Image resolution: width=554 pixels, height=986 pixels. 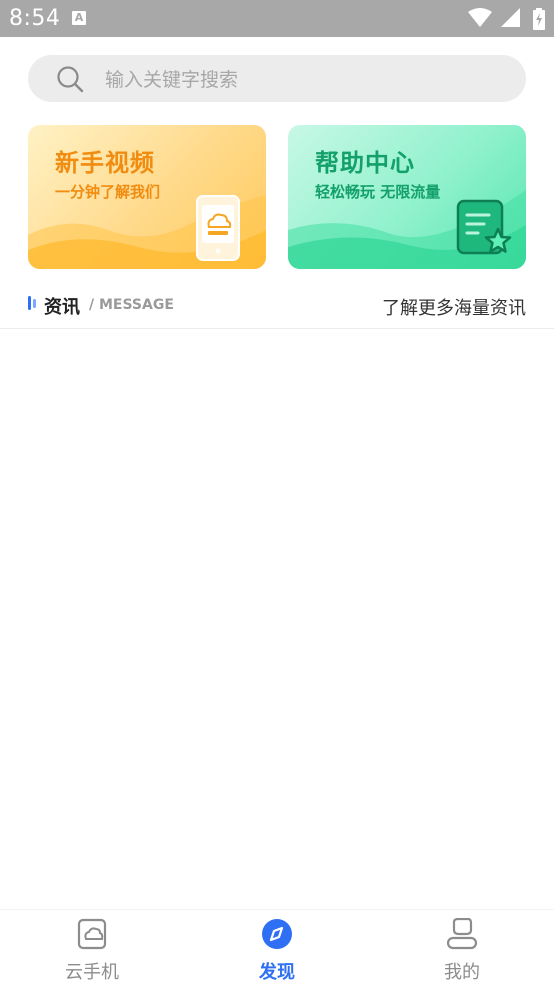 I want to click on news-section-header: 资讯 / MESSAGE 了解更多海量资讯, so click(x=277, y=306).